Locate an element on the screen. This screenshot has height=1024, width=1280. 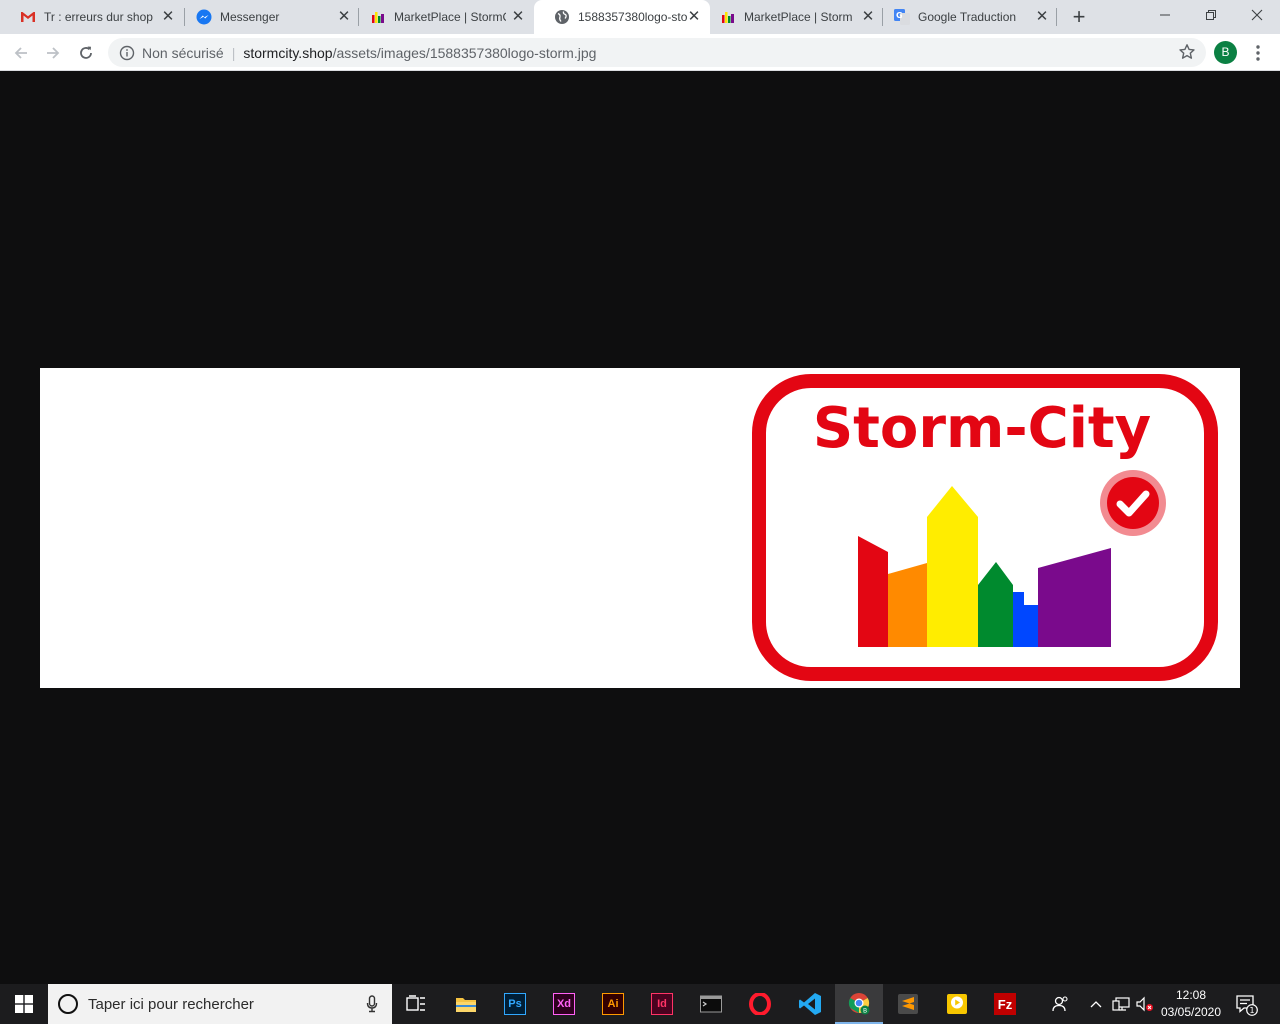
people-button is located at coordinates (1061, 1004).